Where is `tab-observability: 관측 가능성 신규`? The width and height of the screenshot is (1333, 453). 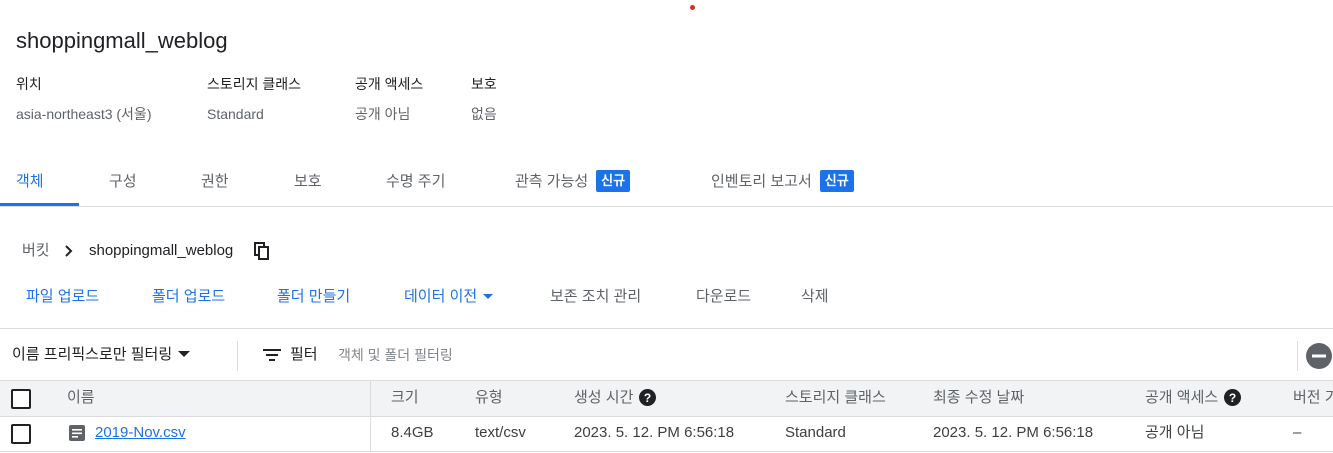
tab-observability: 관측 가능성 신규 is located at coordinates (573, 182).